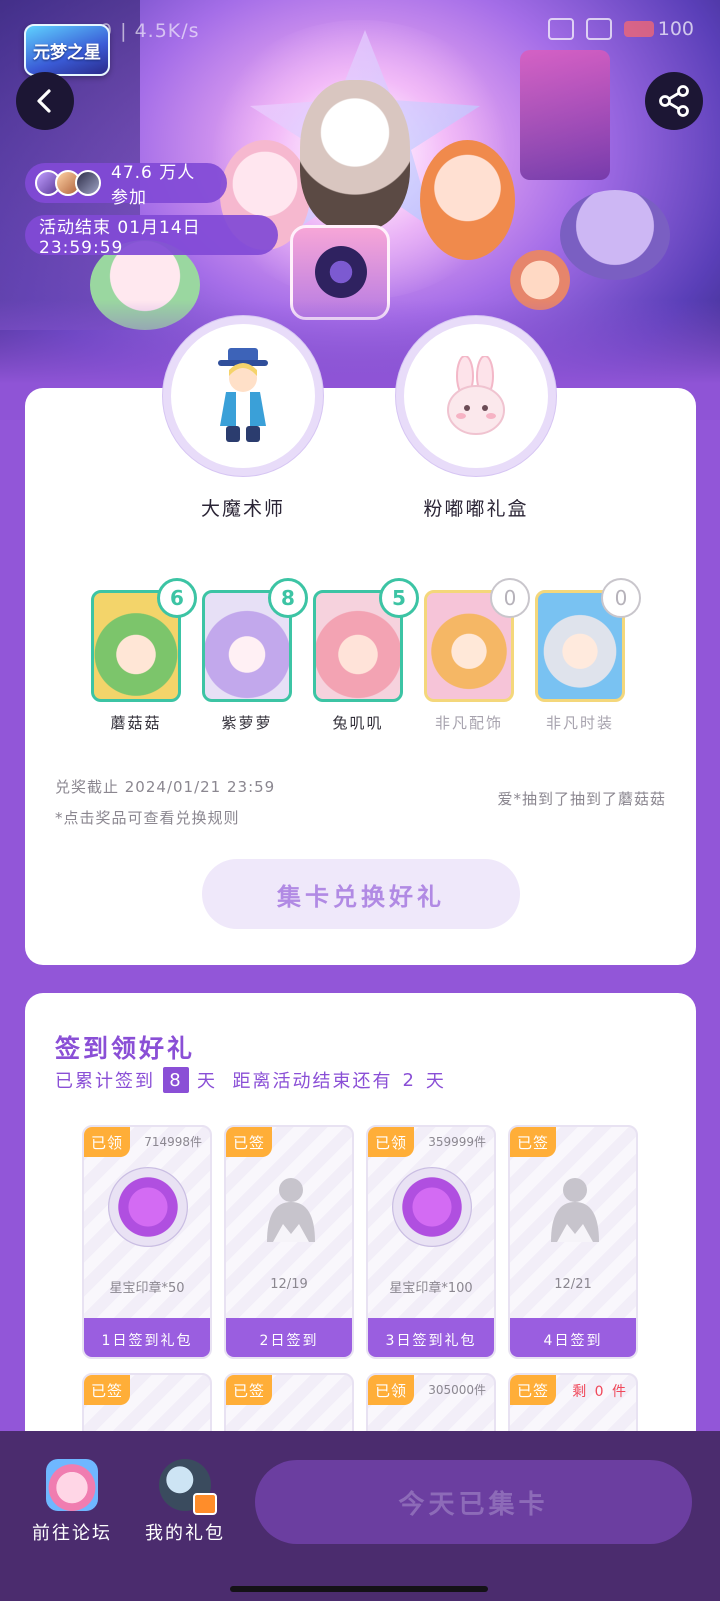 Image resolution: width=720 pixels, height=1601 pixels. What do you see at coordinates (600, 1392) in the screenshot?
I see `stock-remaining: 剩 0 件` at bounding box center [600, 1392].